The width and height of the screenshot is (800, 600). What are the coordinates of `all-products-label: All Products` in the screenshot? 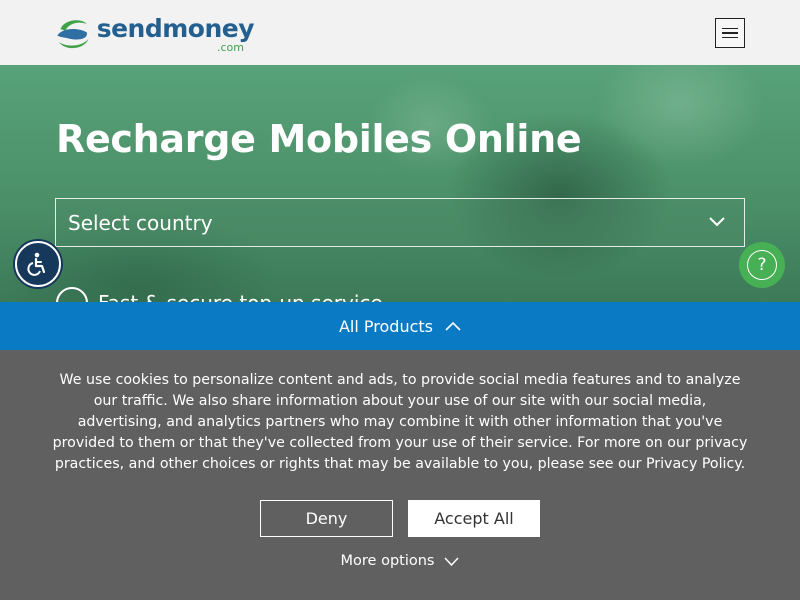 It's located at (385, 326).